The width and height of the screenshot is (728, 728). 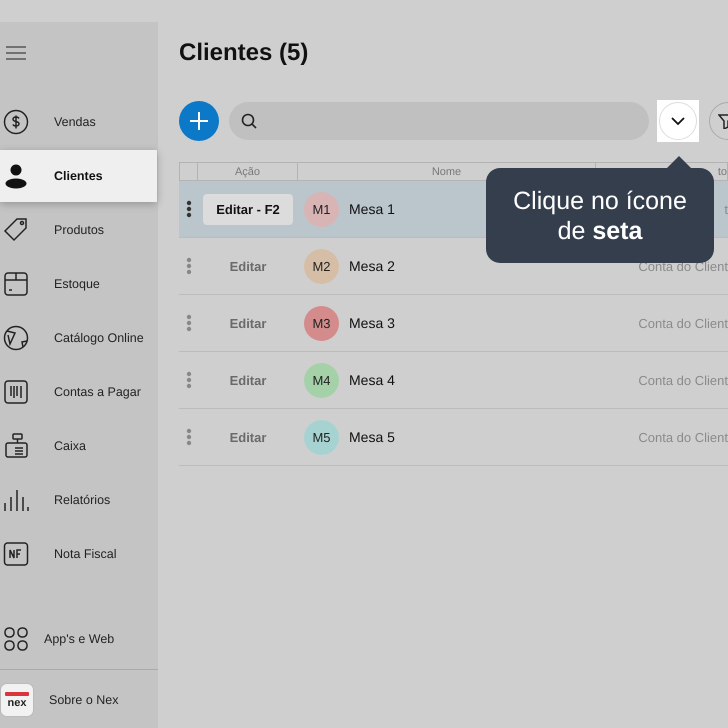 What do you see at coordinates (372, 437) in the screenshot?
I see `client-name: Mesa 5` at bounding box center [372, 437].